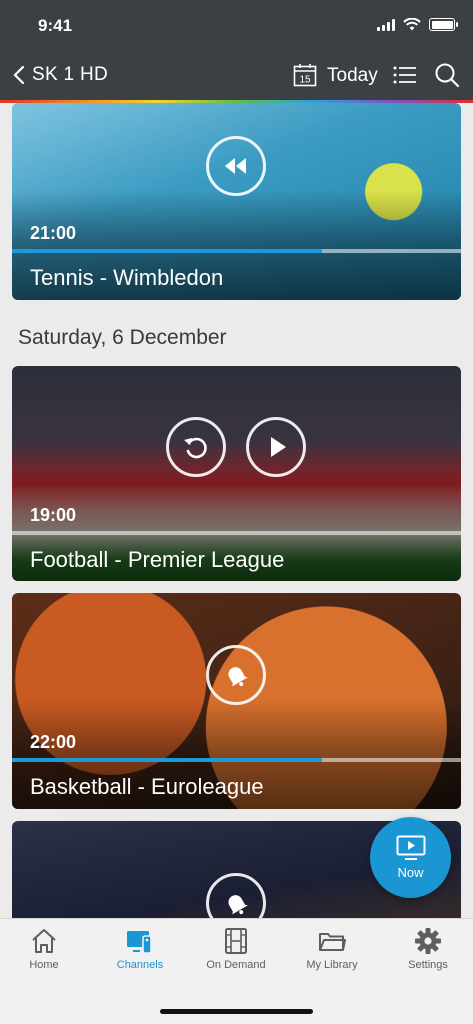 The width and height of the screenshot is (473, 1024). What do you see at coordinates (139, 942) in the screenshot?
I see `tv-remote-icon` at bounding box center [139, 942].